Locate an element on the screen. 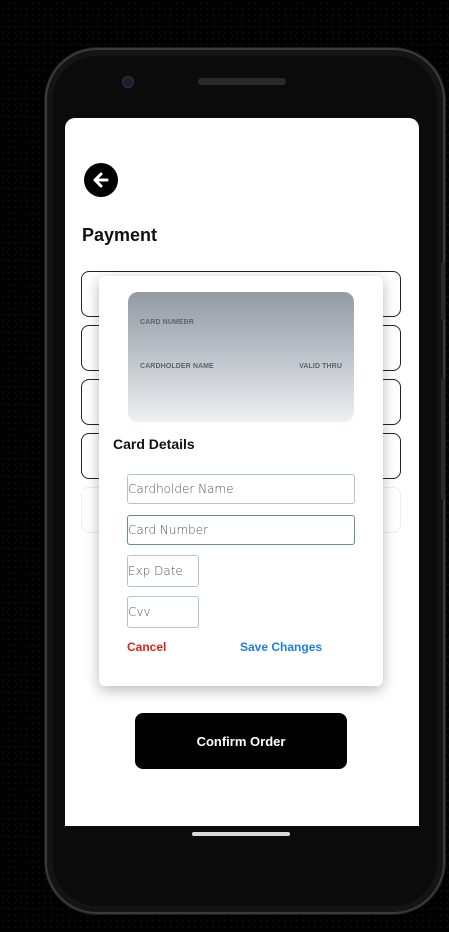 The image size is (449, 932). front-camera is located at coordinates (128, 82).